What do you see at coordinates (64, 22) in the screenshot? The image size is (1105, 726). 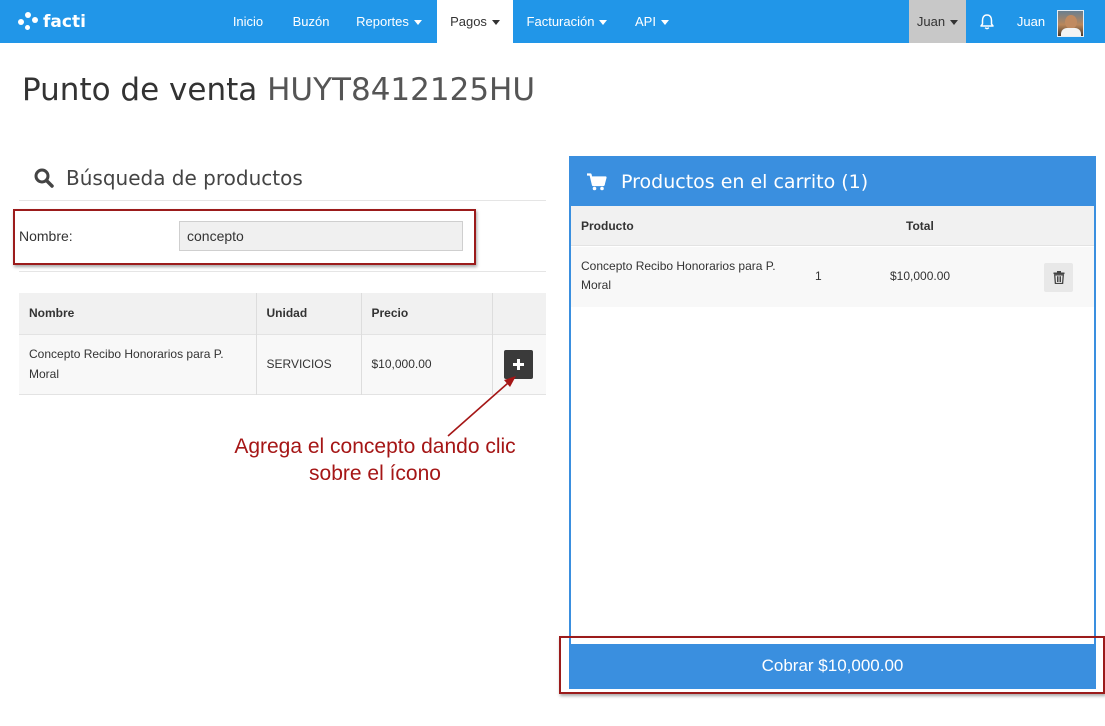 I see `brand-name: facti` at bounding box center [64, 22].